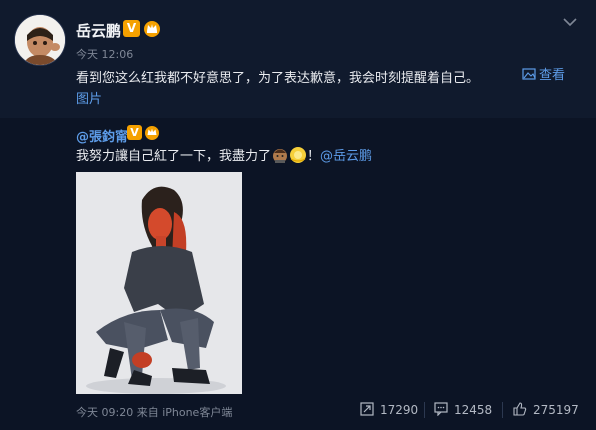 The height and width of the screenshot is (430, 596). I want to click on comment-count: 12458, so click(473, 410).